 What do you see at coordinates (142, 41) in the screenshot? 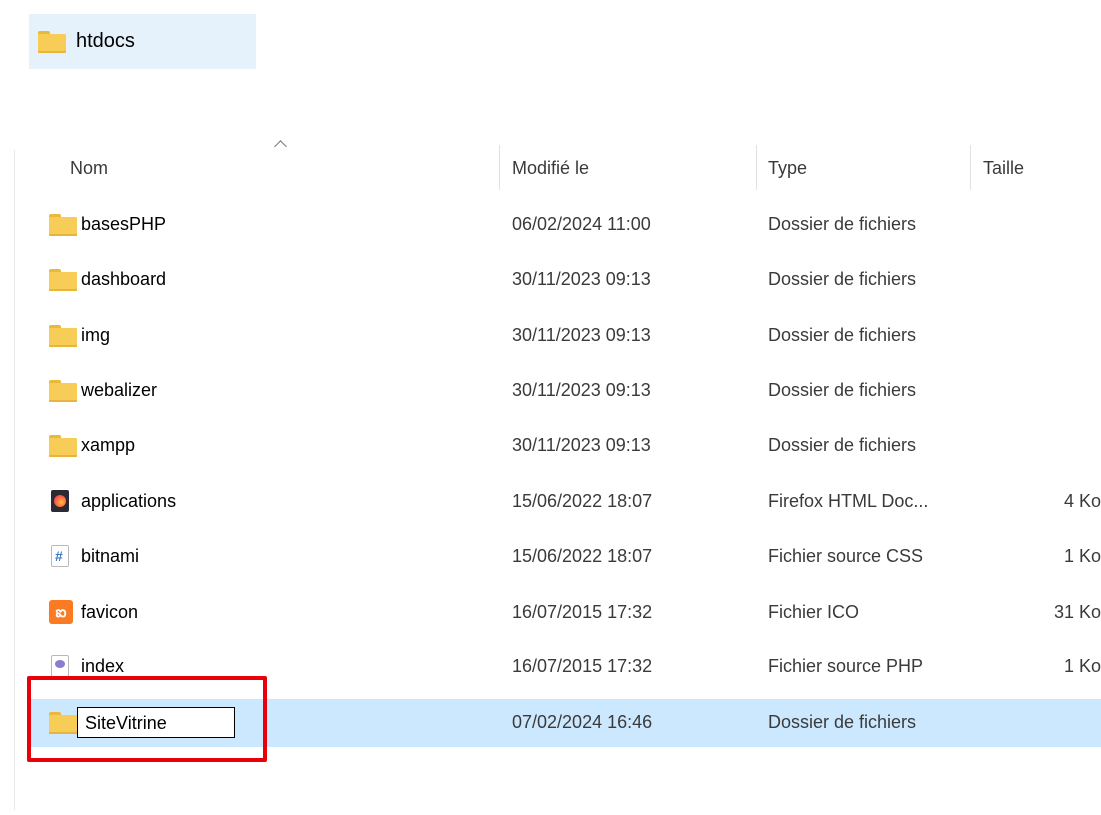
I see `breadcrumb: htdocs` at bounding box center [142, 41].